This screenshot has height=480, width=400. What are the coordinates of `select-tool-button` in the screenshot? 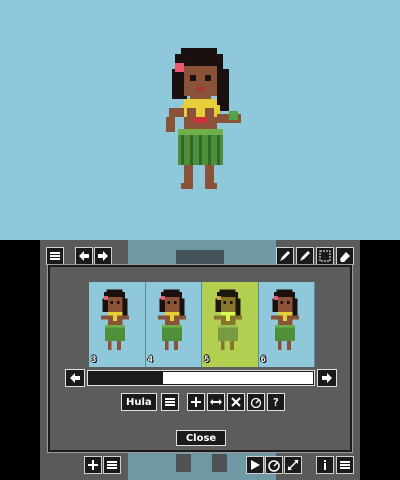 It's located at (325, 256).